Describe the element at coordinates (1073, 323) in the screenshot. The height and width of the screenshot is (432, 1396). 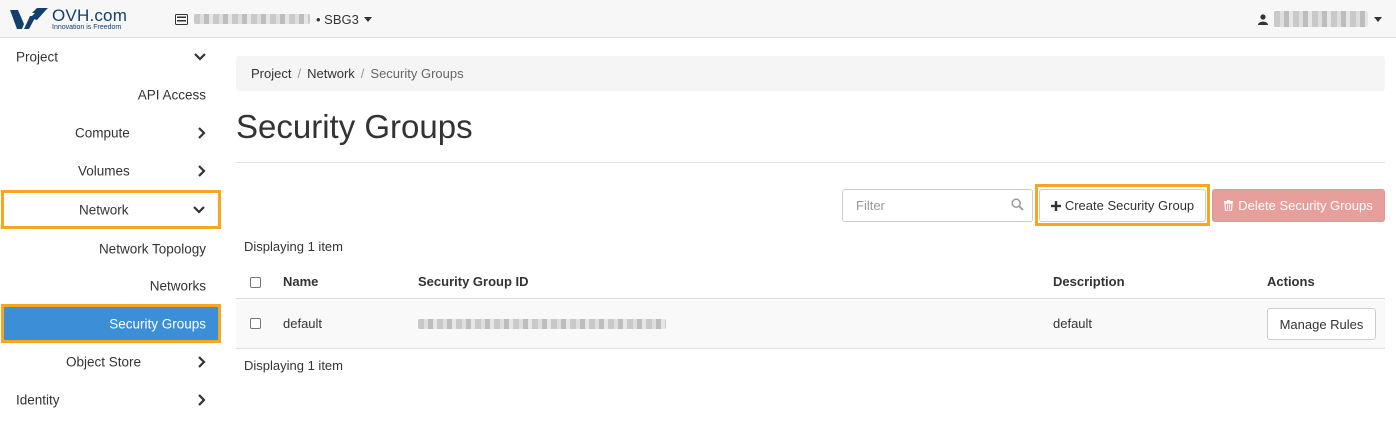
I see `security-group-description: default` at that location.